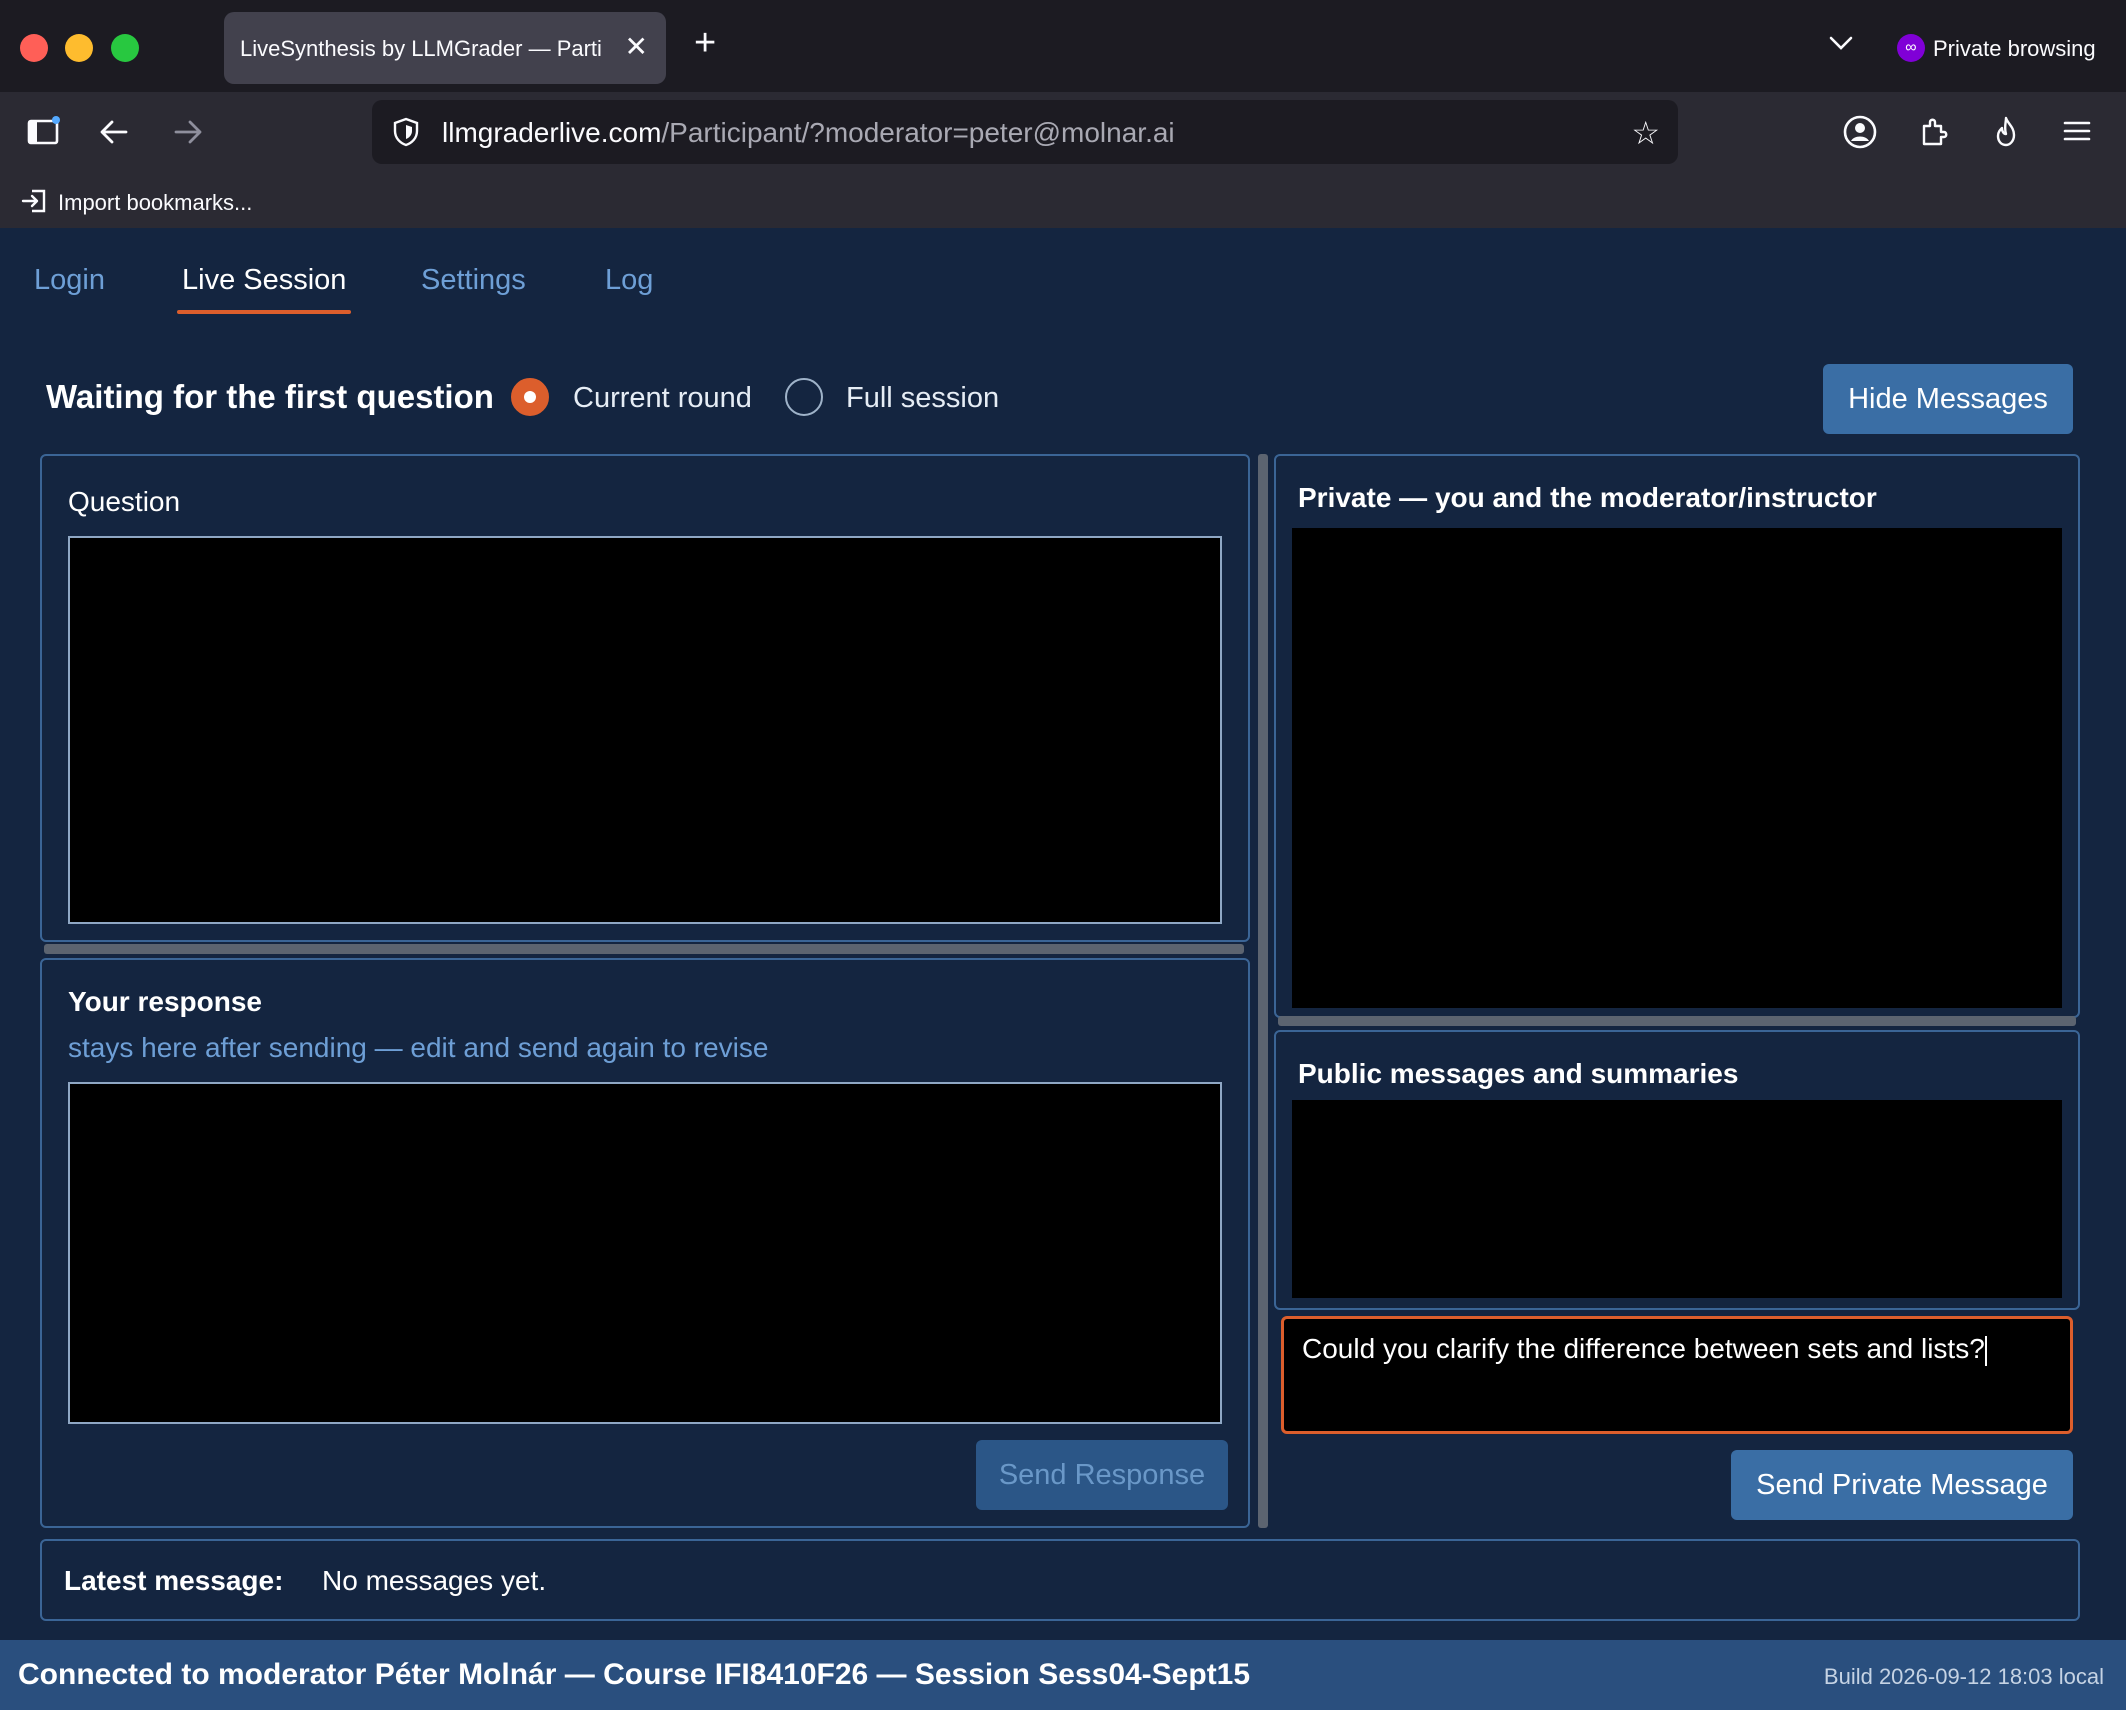 This screenshot has width=2126, height=1710. What do you see at coordinates (1911, 48) in the screenshot?
I see `private-browsing-mask-icon: ∞` at bounding box center [1911, 48].